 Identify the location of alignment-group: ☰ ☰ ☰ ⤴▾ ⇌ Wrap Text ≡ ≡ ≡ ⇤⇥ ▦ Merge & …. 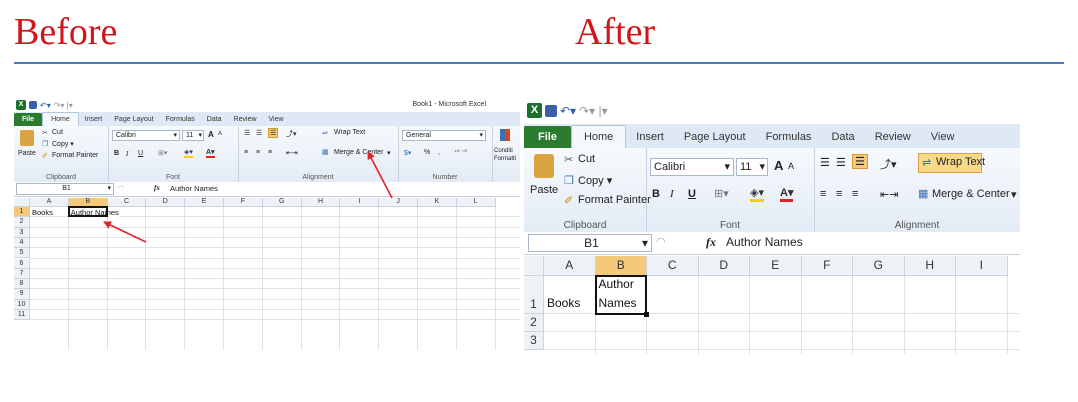
(917, 190).